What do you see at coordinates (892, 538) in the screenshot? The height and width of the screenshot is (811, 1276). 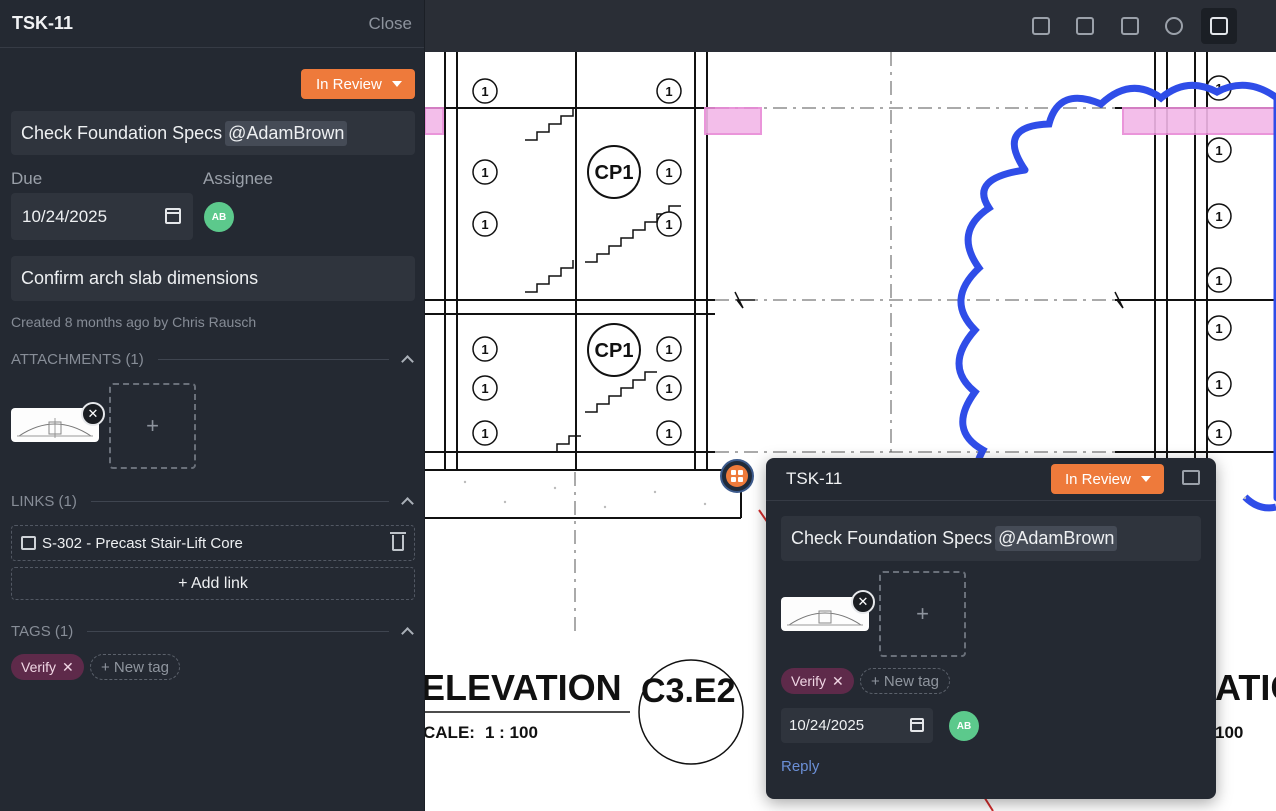 I see `popup-title-text: Check Foundation Specs` at bounding box center [892, 538].